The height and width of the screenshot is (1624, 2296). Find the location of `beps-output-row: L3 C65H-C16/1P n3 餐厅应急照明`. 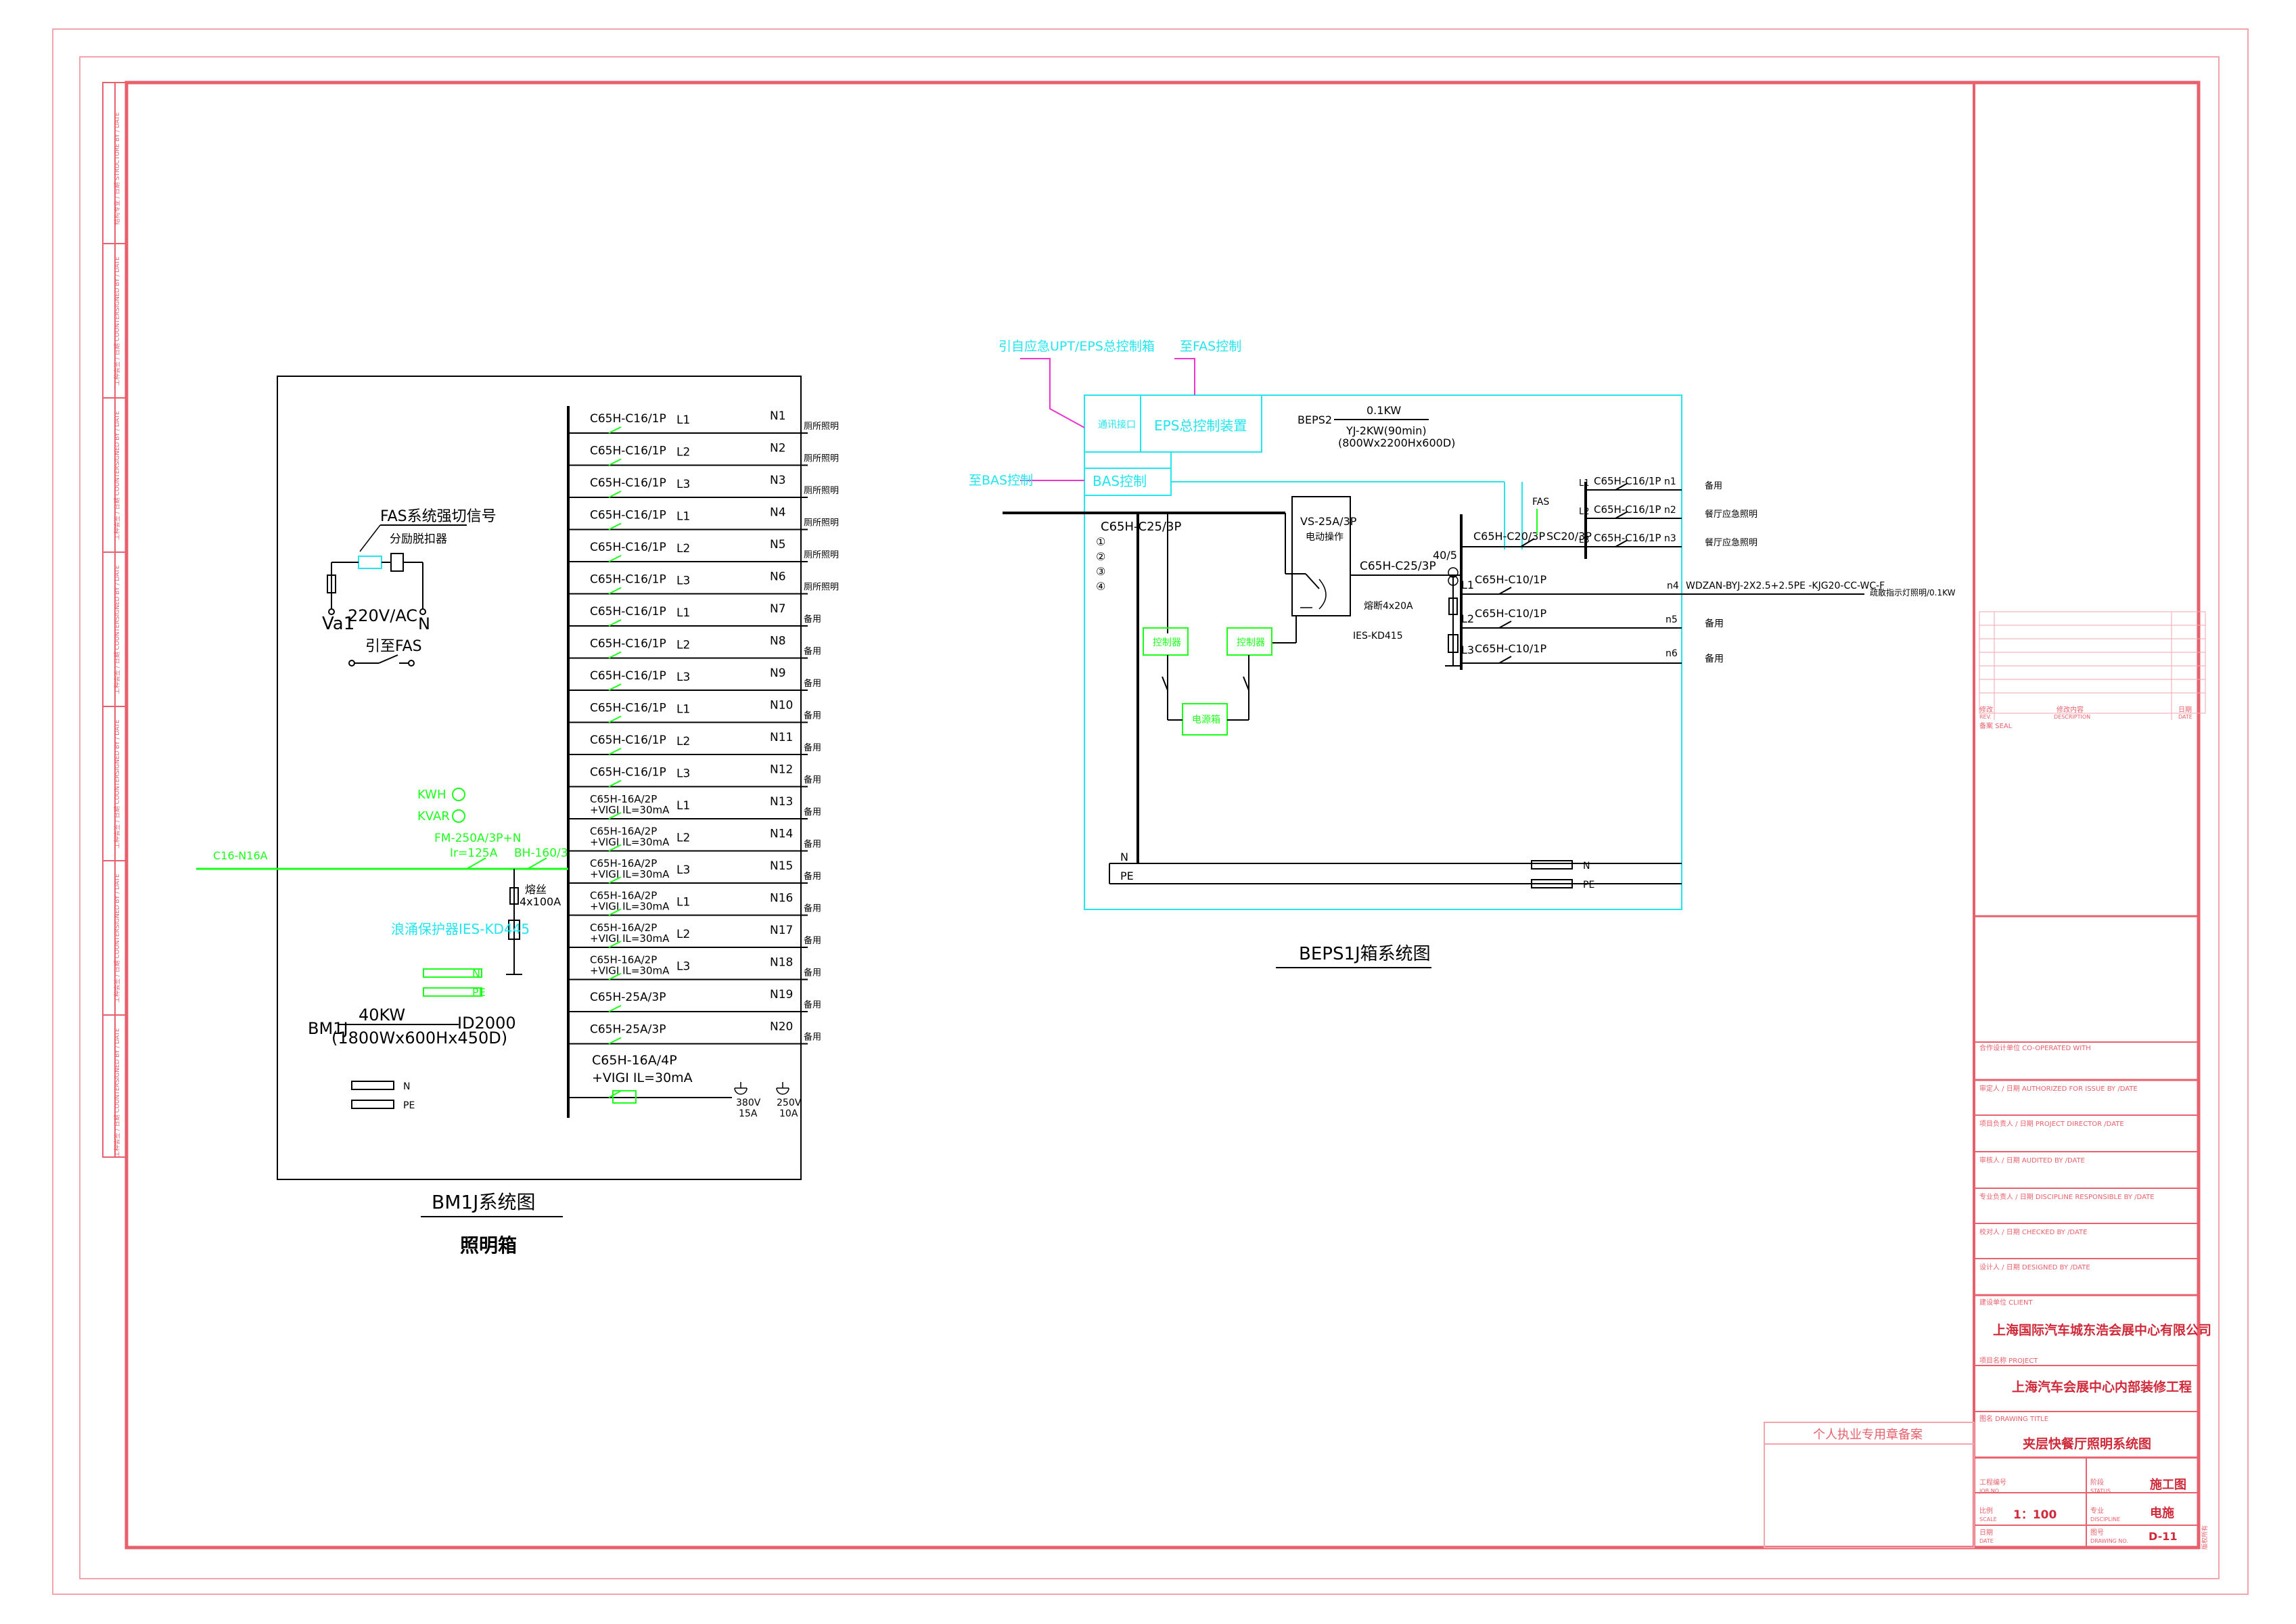

beps-output-row: L3 C65H-C16/1P n3 餐厅应急照明 is located at coordinates (1668, 540).